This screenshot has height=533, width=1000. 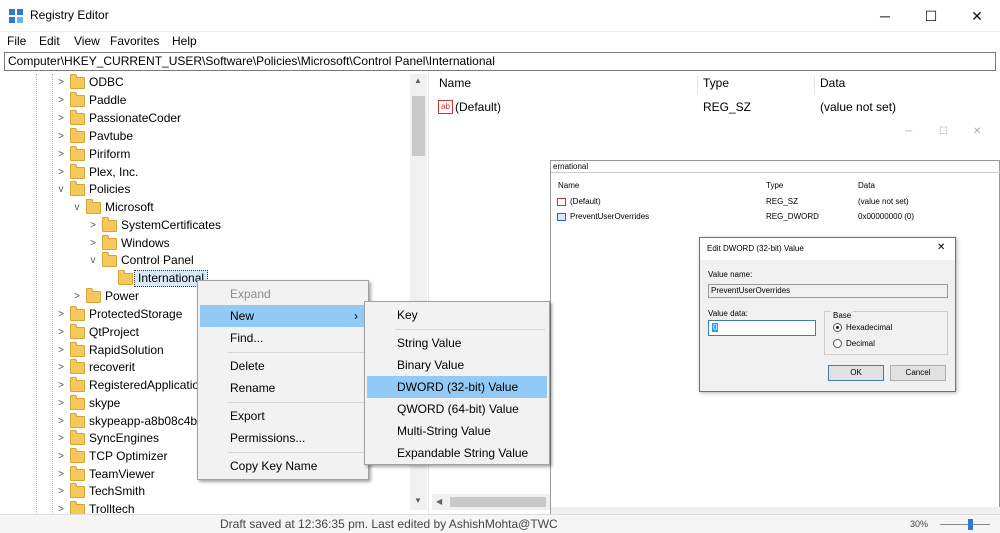 I want to click on zoom-slider-thumb, so click(x=970, y=524).